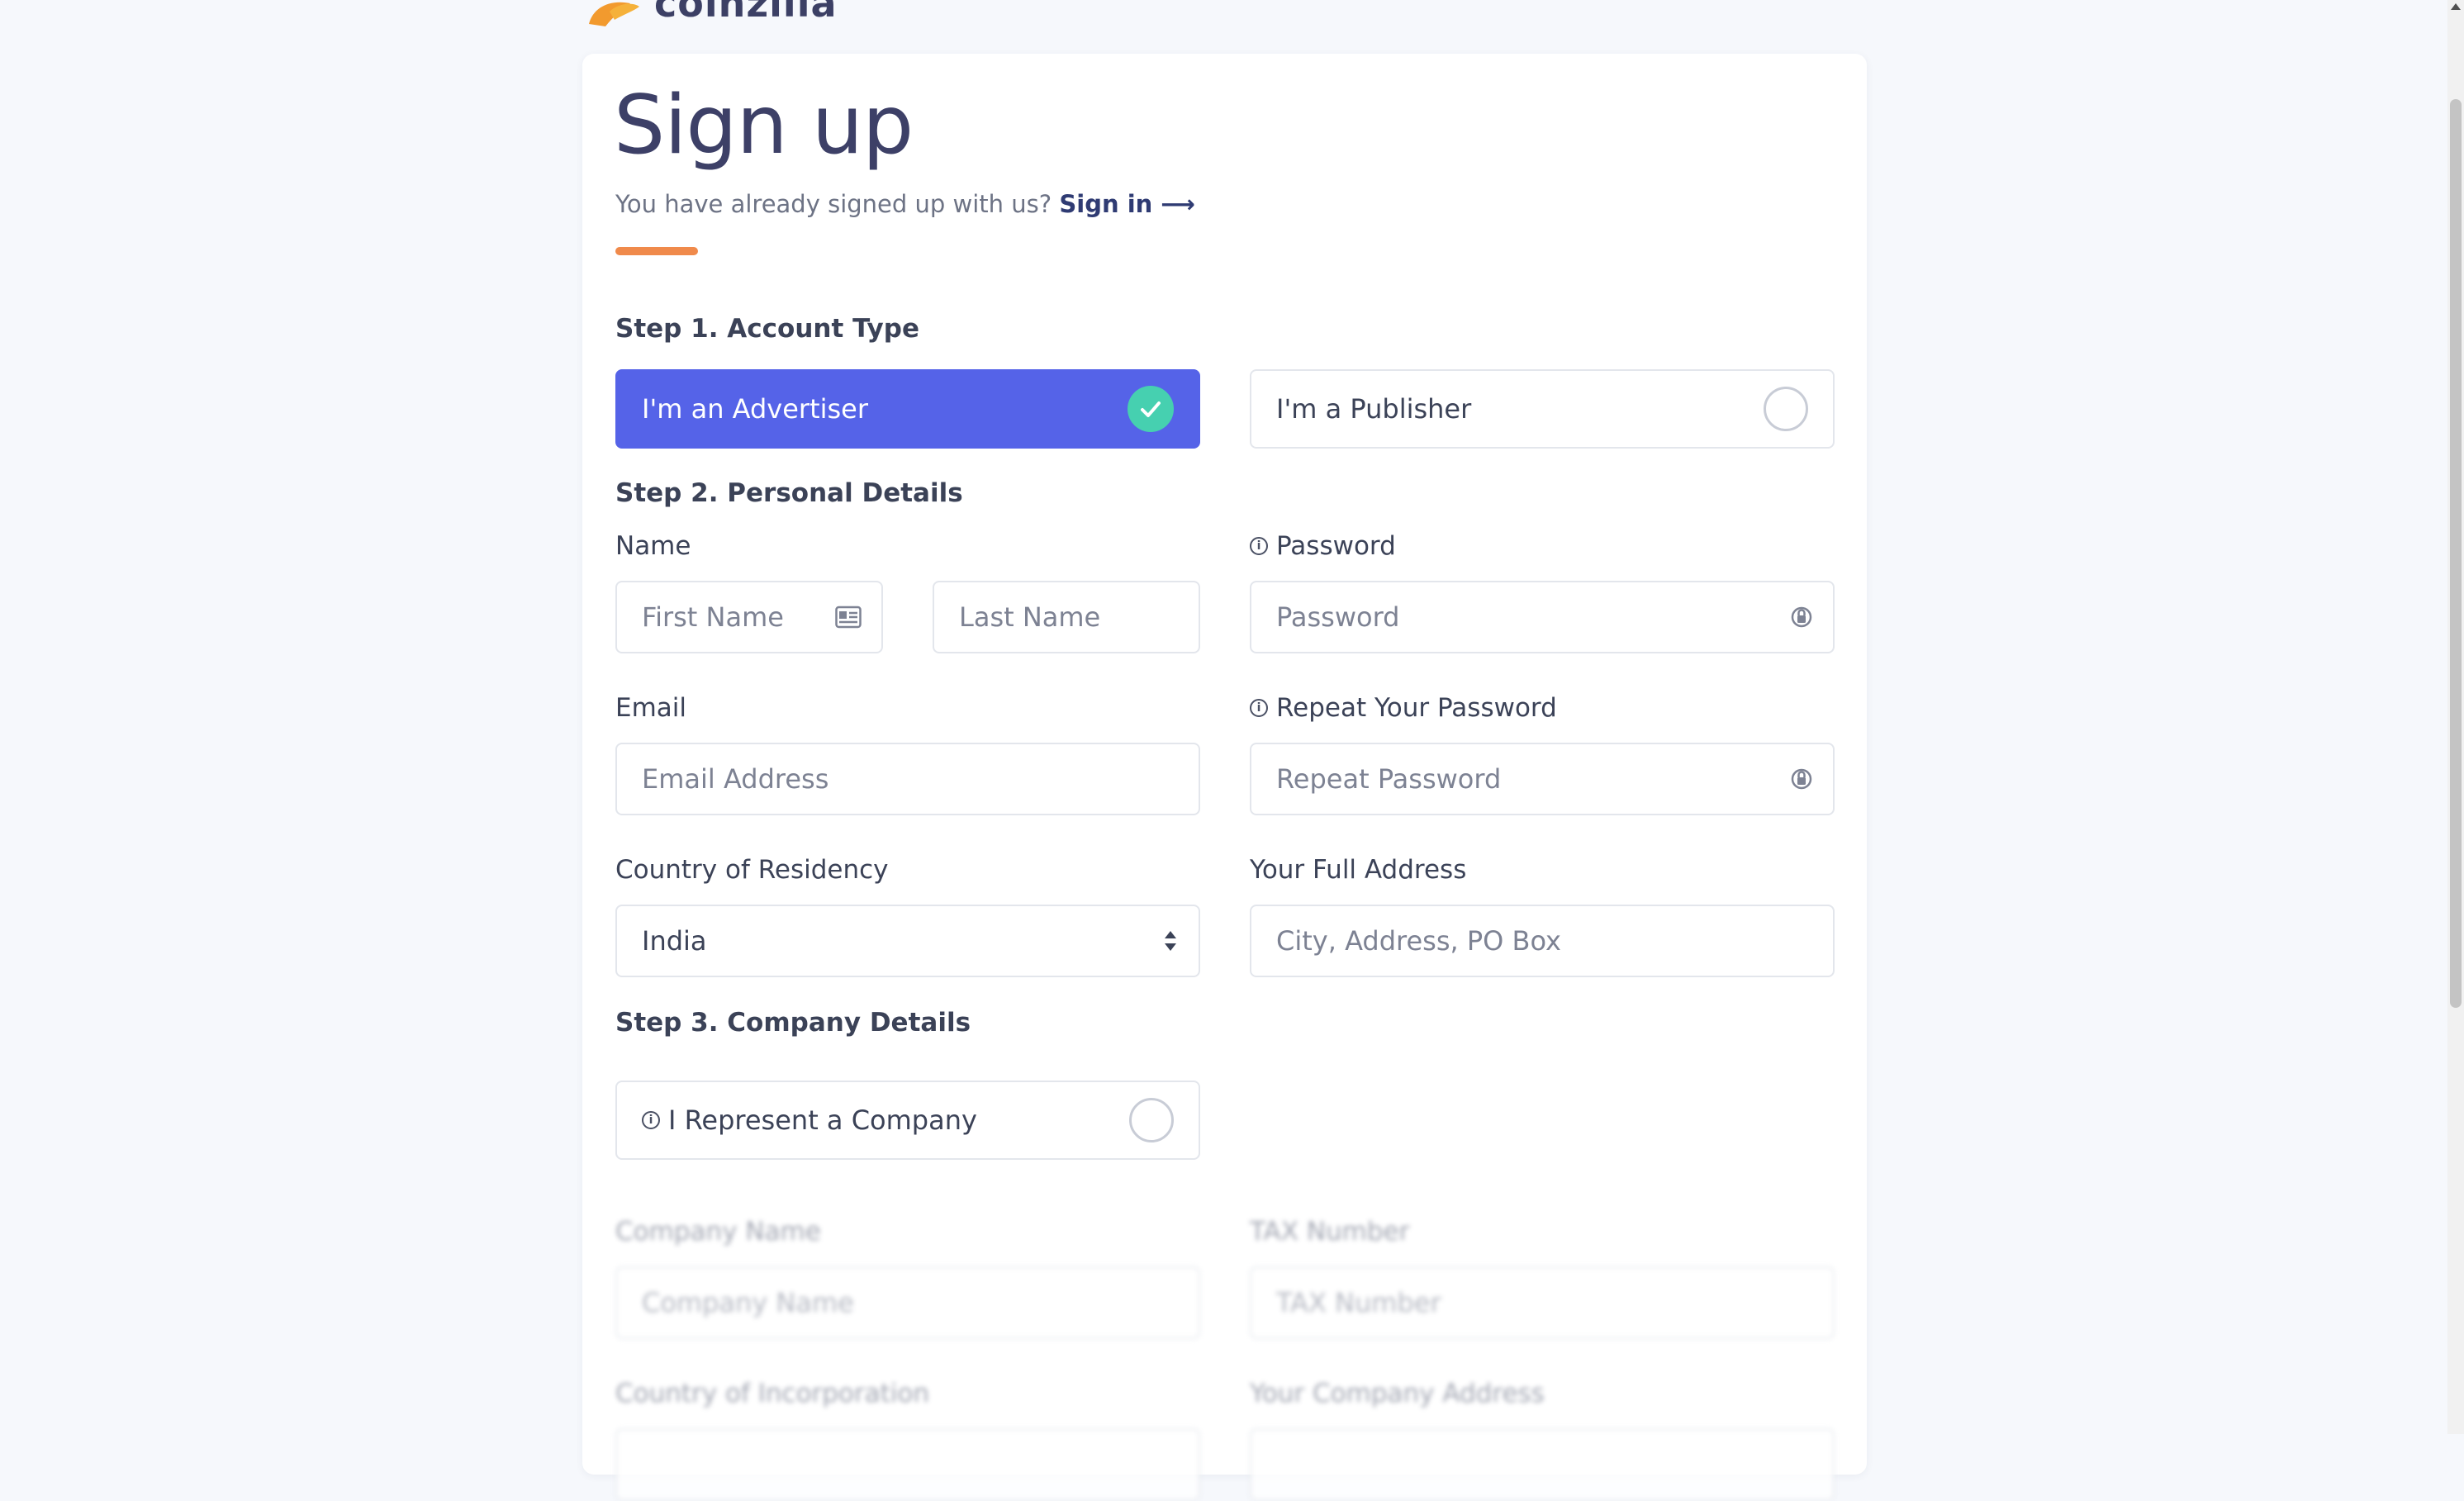 This screenshot has width=2464, height=1501. I want to click on step2-heading: Step 2. Personal Details, so click(789, 493).